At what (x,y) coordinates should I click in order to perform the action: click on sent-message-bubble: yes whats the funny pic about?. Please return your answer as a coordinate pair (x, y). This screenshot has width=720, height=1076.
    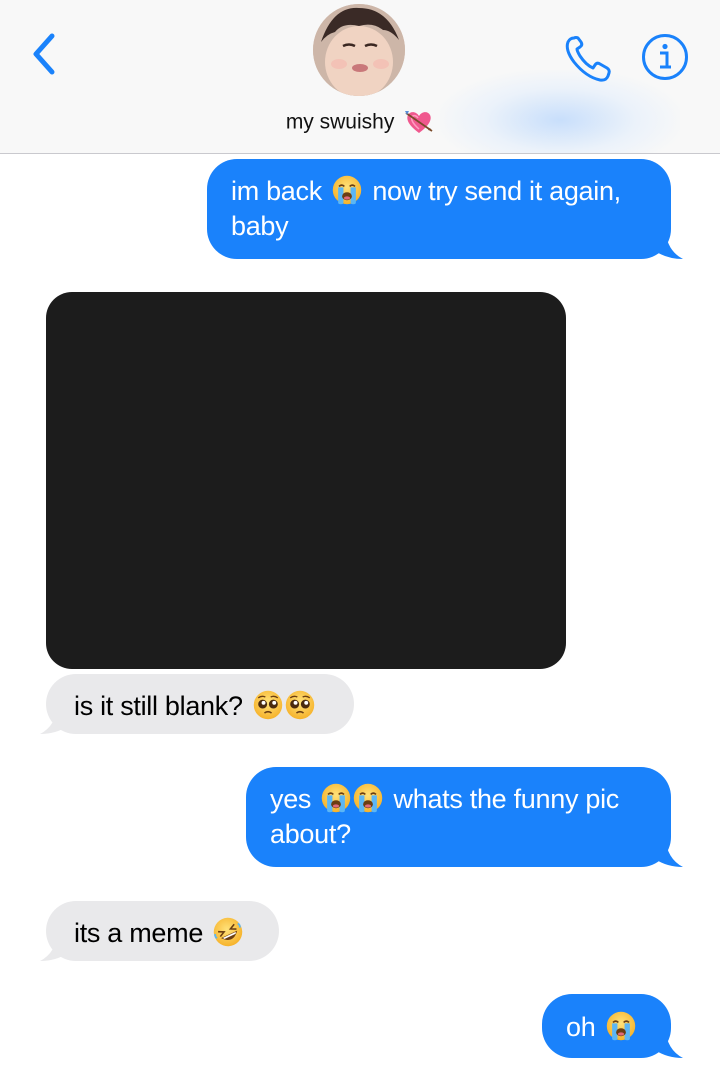
    Looking at the image, I should click on (458, 817).